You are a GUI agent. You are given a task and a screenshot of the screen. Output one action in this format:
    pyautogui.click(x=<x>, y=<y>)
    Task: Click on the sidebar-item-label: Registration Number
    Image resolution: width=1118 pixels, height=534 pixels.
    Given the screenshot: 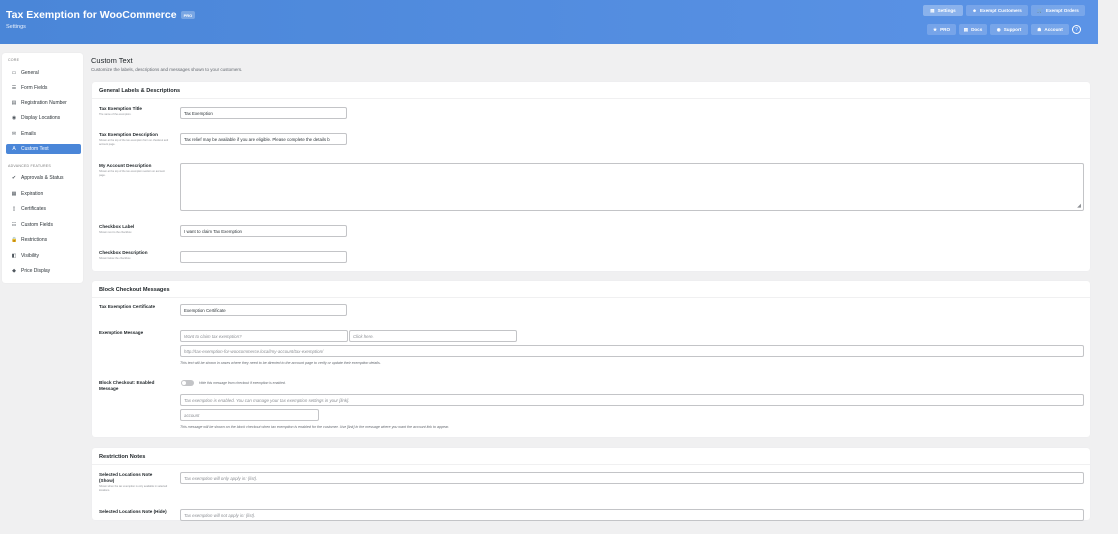 What is the action you would take?
    pyautogui.click(x=44, y=103)
    